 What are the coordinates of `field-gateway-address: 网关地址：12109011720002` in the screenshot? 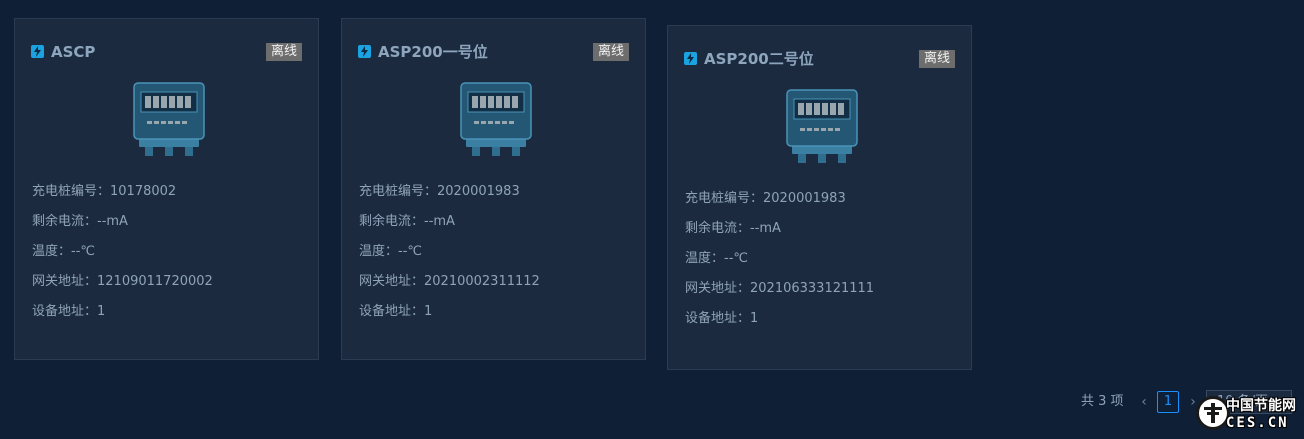 It's located at (122, 281).